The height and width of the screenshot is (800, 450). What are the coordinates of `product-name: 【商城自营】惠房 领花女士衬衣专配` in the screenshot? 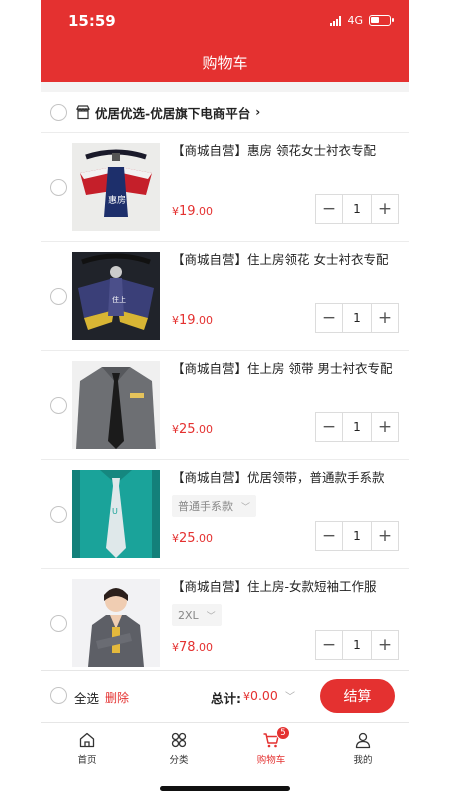 It's located at (284, 151).